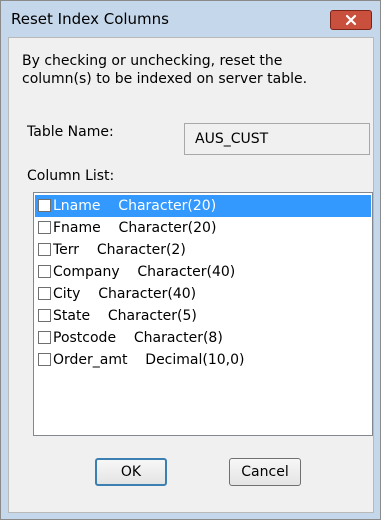  Describe the element at coordinates (203, 250) in the screenshot. I see `column-list-item-terr: Terr Character(2)` at that location.